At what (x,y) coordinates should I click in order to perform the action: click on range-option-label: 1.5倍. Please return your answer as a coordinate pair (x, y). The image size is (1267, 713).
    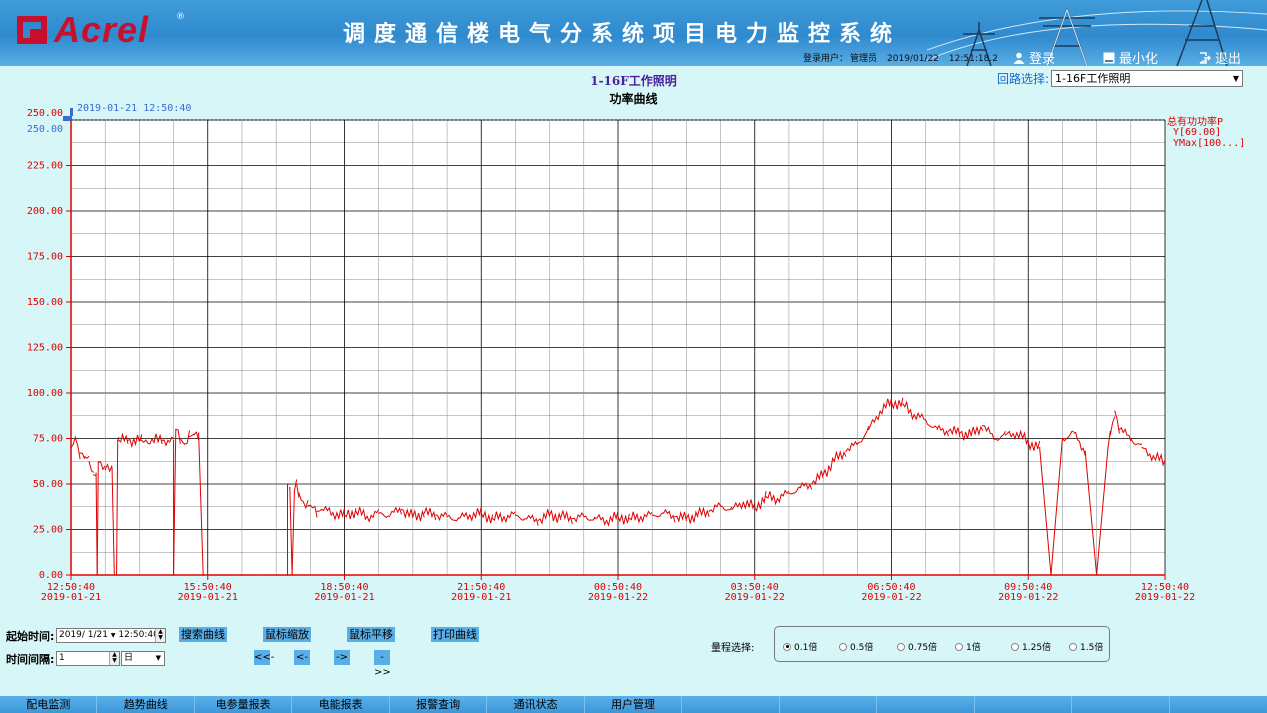
    Looking at the image, I should click on (1092, 648).